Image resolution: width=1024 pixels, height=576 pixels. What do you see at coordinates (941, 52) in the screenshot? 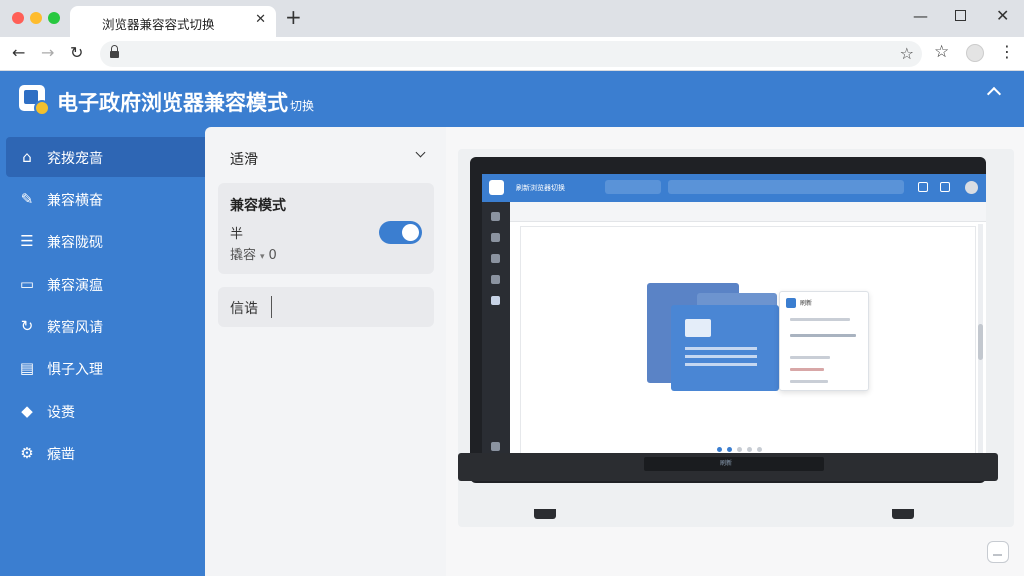
I see `bookmarks-icon: ☆` at bounding box center [941, 52].